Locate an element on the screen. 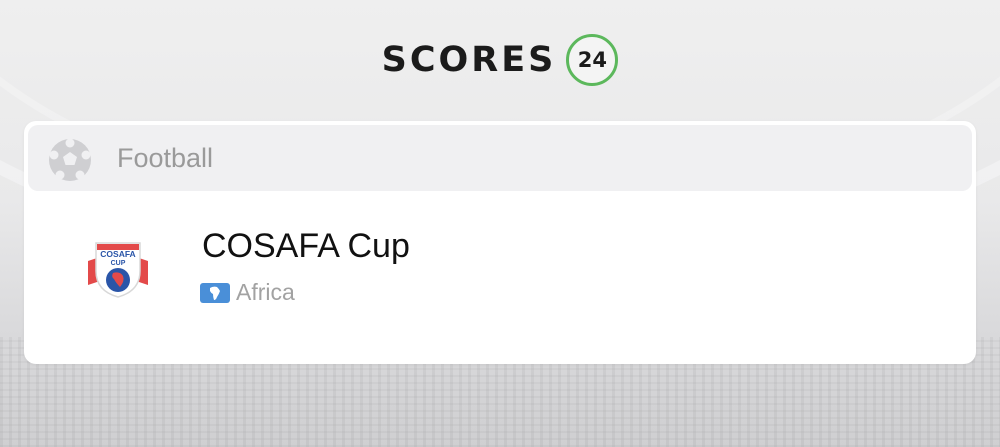 The image size is (1000, 447). region-label: Africa is located at coordinates (265, 292).